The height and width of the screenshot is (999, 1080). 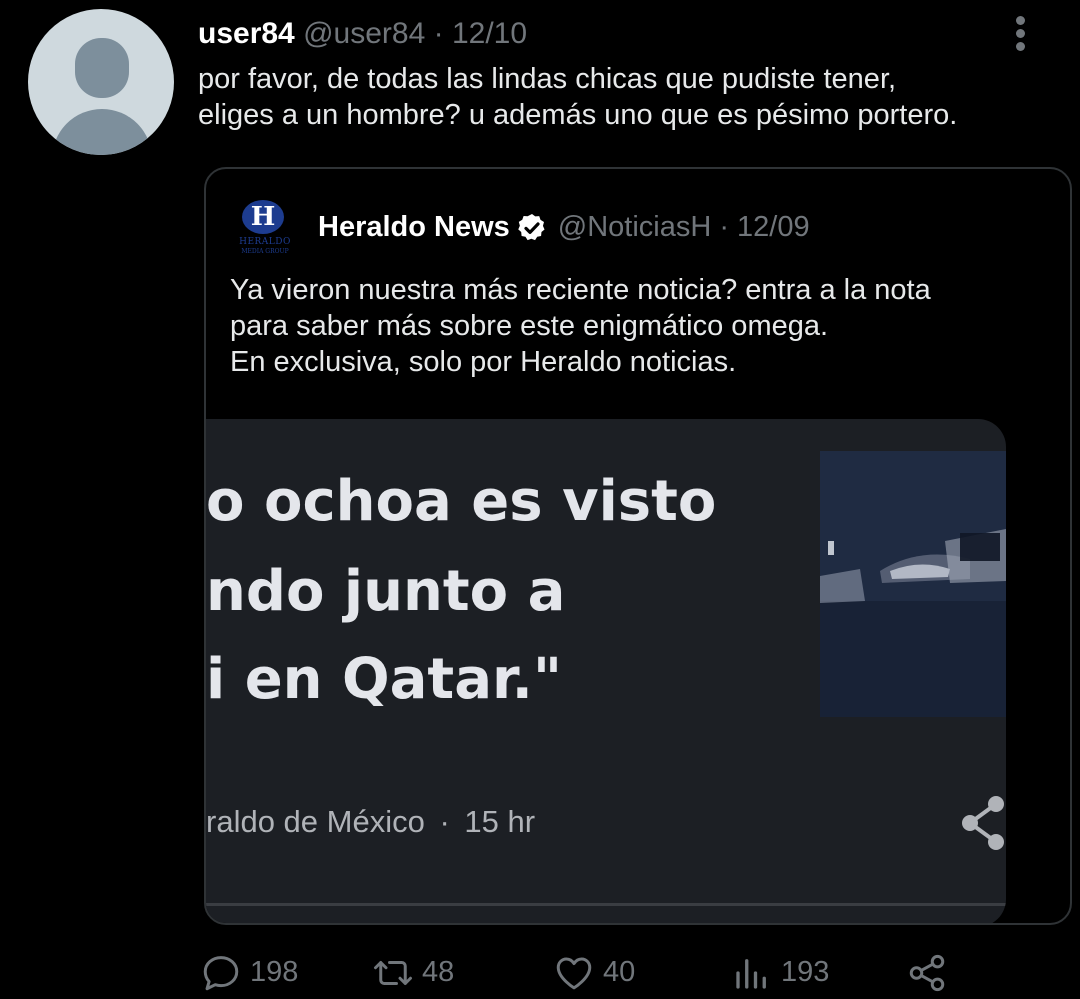 What do you see at coordinates (461, 501) in the screenshot?
I see `media-headline-line: o ochoa es visto` at bounding box center [461, 501].